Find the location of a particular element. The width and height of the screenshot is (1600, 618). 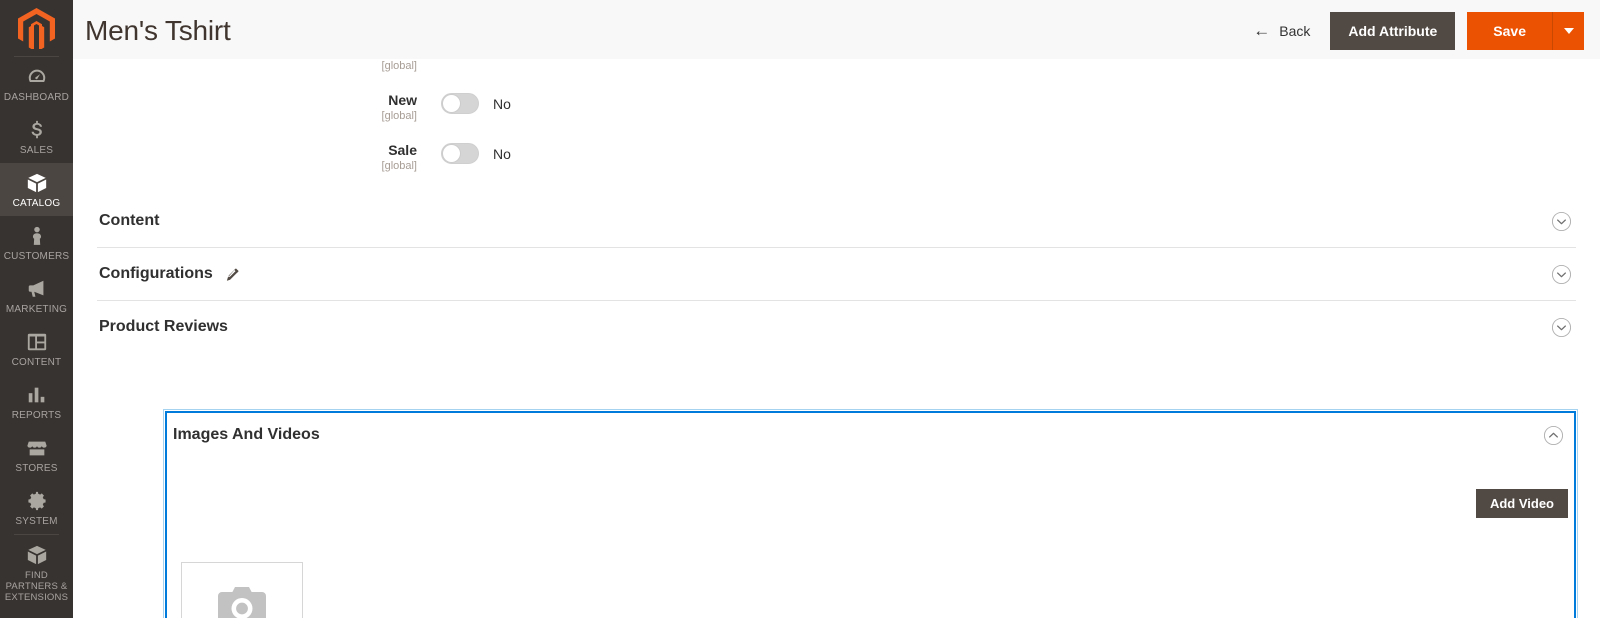

magento-logo-icon is located at coordinates (36, 28).